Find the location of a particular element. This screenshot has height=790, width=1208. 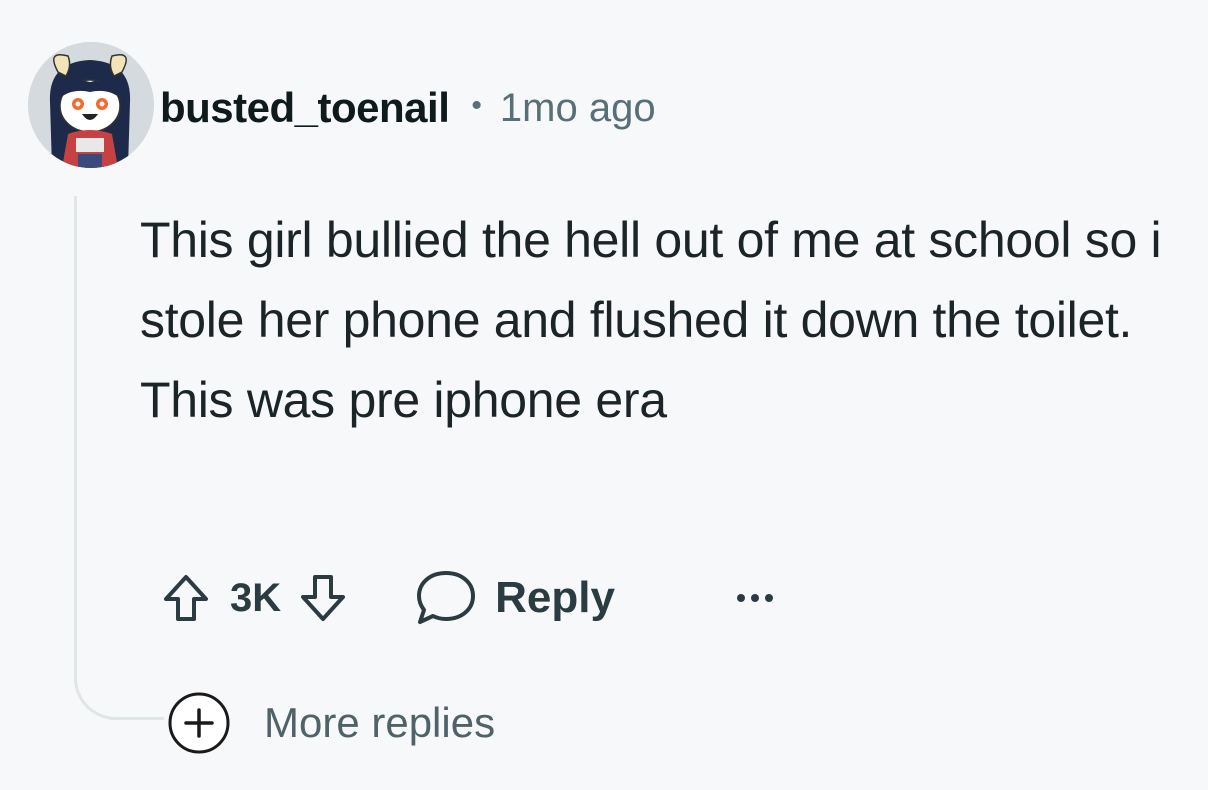

more-replies-label: More replies is located at coordinates (380, 722).